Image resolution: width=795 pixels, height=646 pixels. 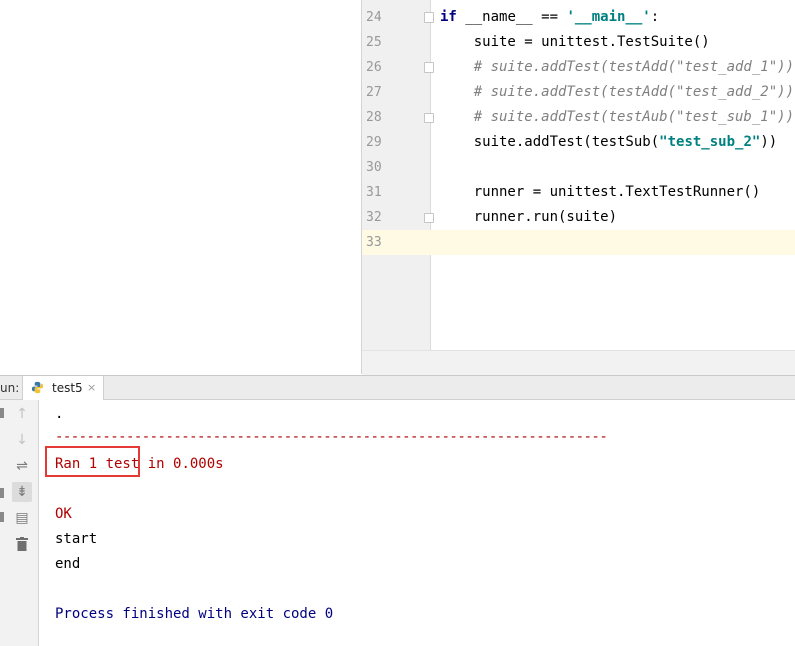 I want to click on trash-icon, so click(x=22, y=544).